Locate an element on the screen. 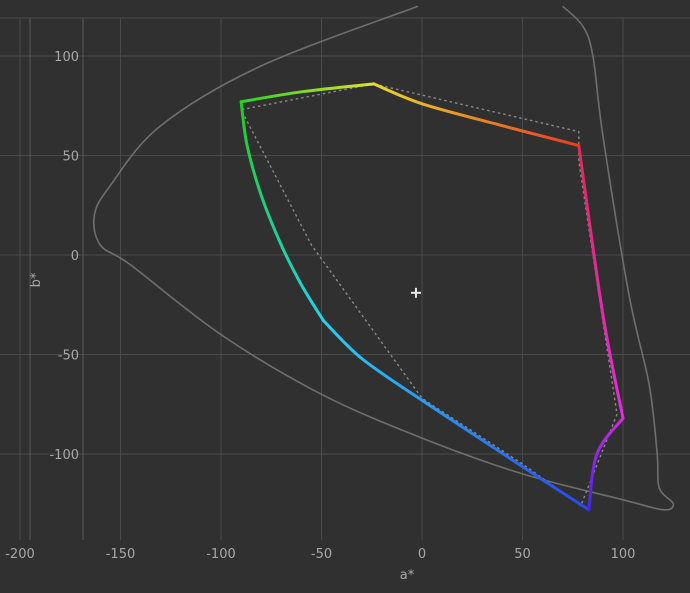 This screenshot has width=690, height=593. x-tick-labels: -200 -150 -100 -50 0 50 100 is located at coordinates (320, 554).